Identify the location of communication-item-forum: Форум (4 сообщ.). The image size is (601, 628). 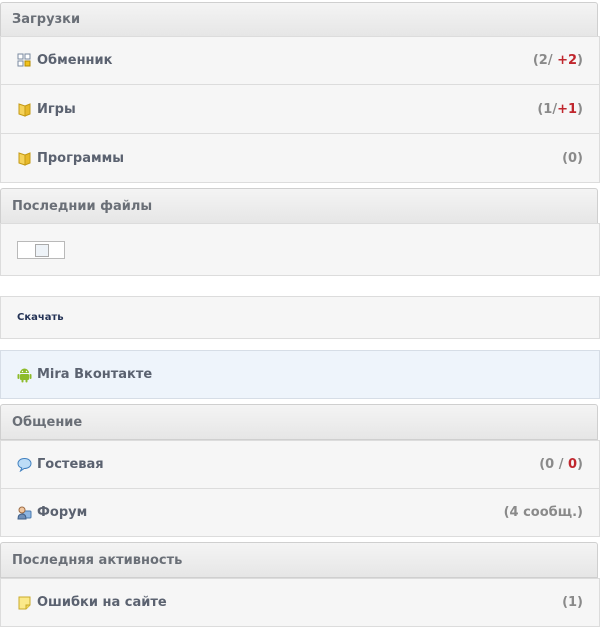
(300, 512).